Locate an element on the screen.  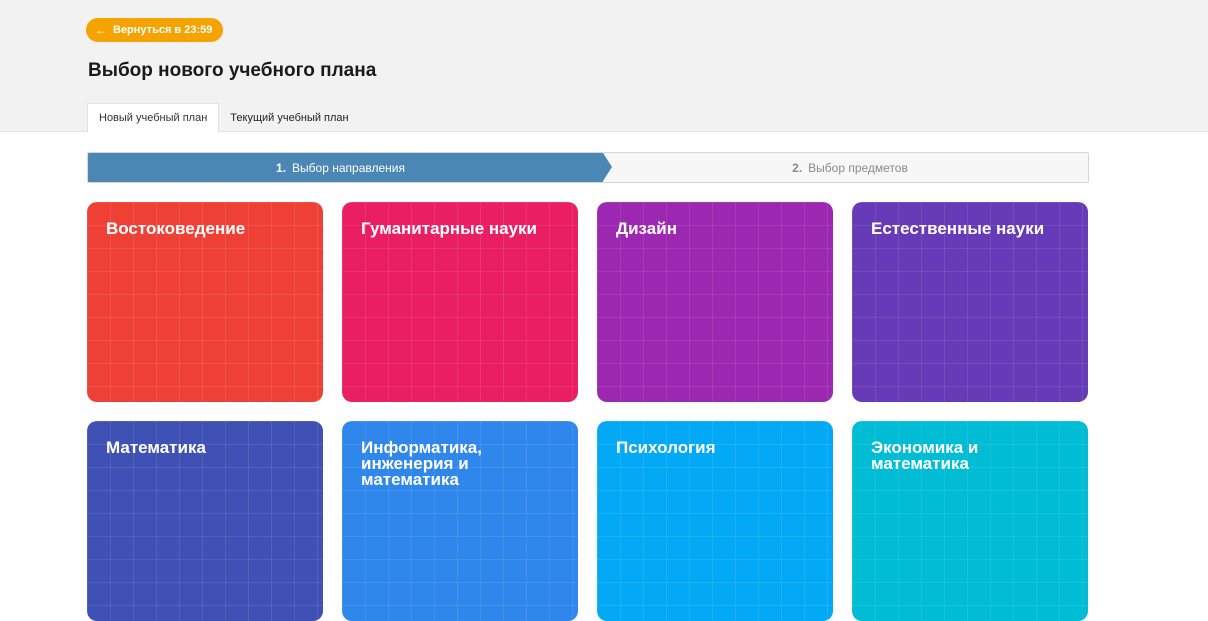
step-number: 1. is located at coordinates (281, 167).